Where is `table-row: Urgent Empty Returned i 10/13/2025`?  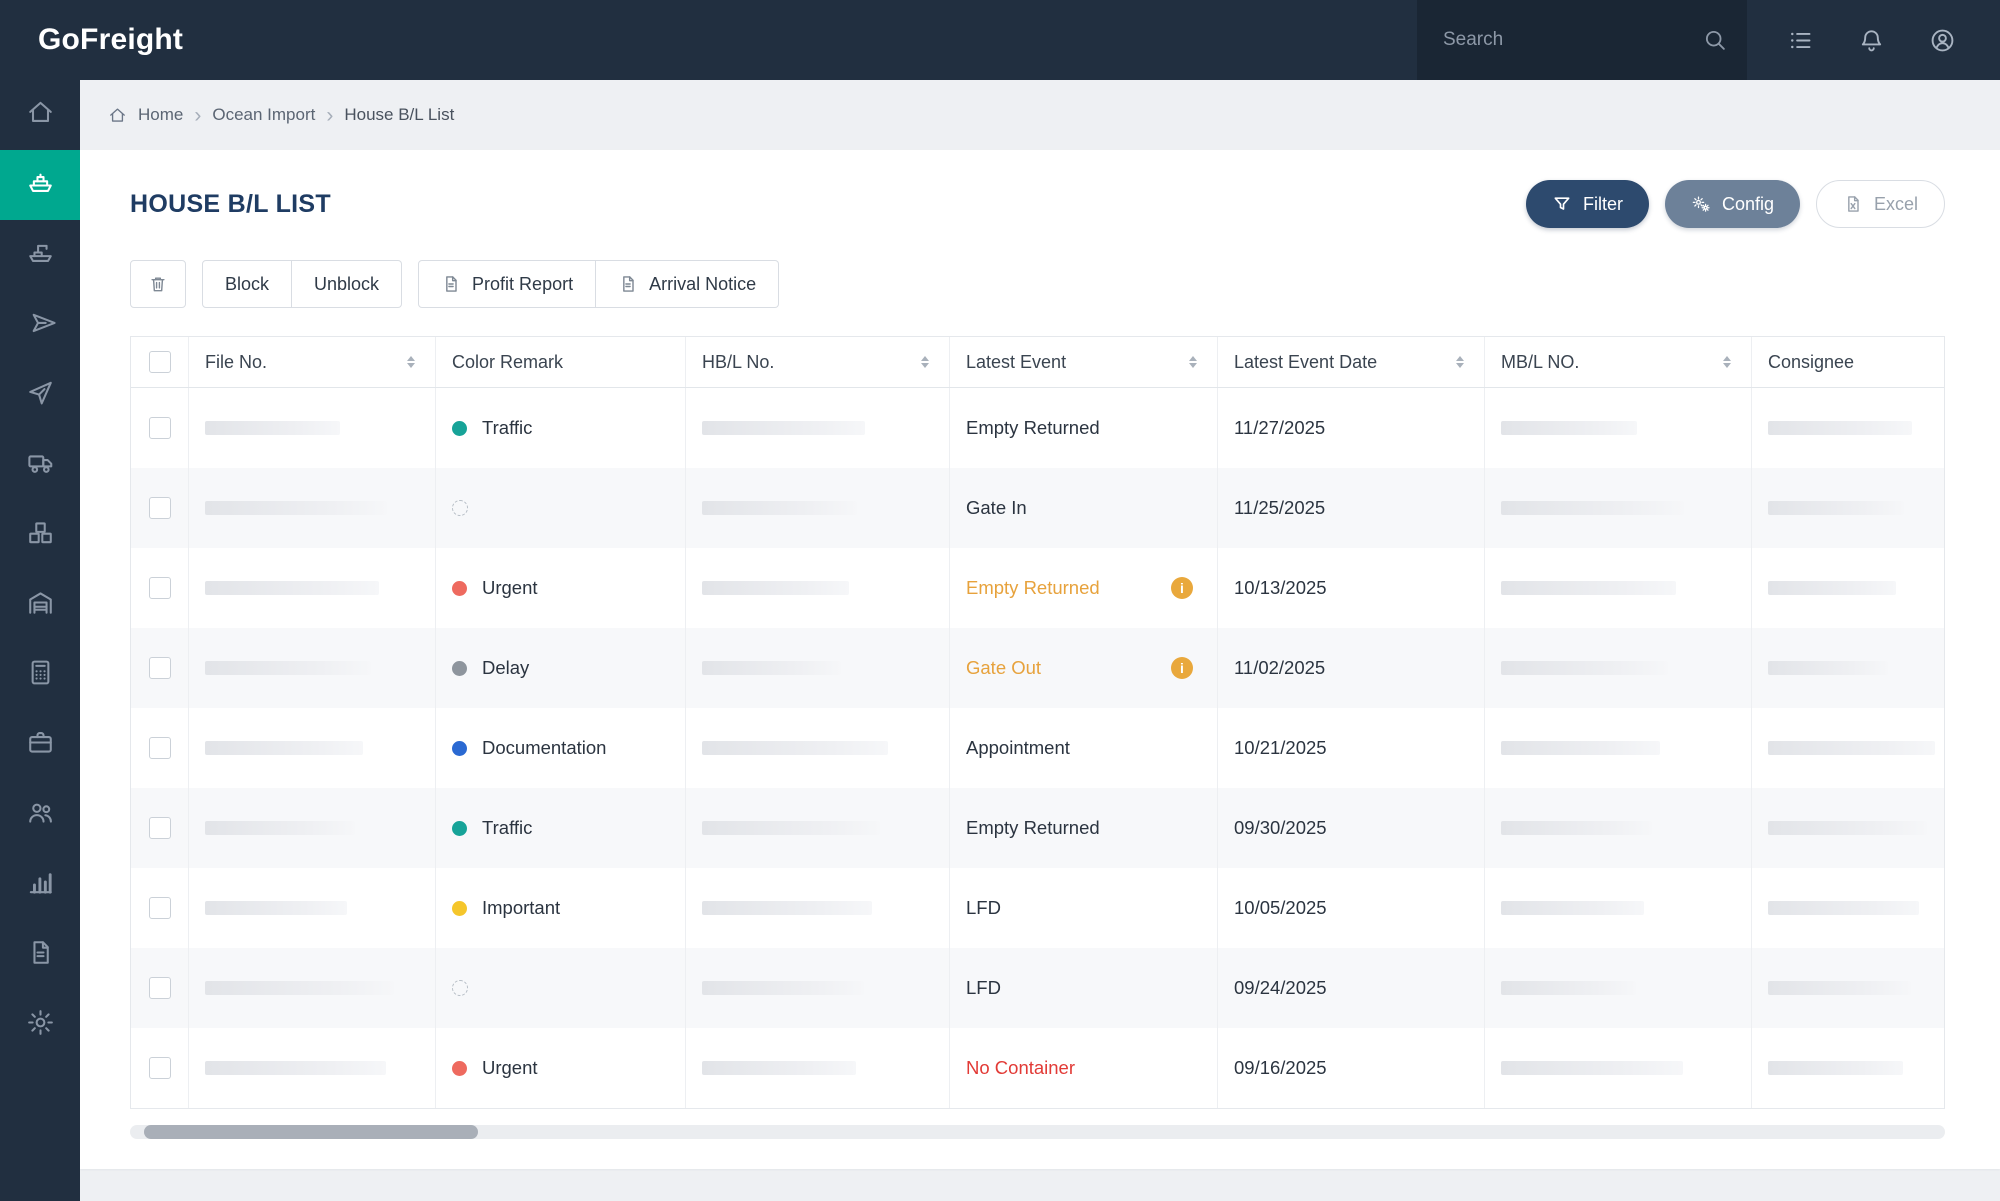 table-row: Urgent Empty Returned i 10/13/2025 is located at coordinates (1037, 588).